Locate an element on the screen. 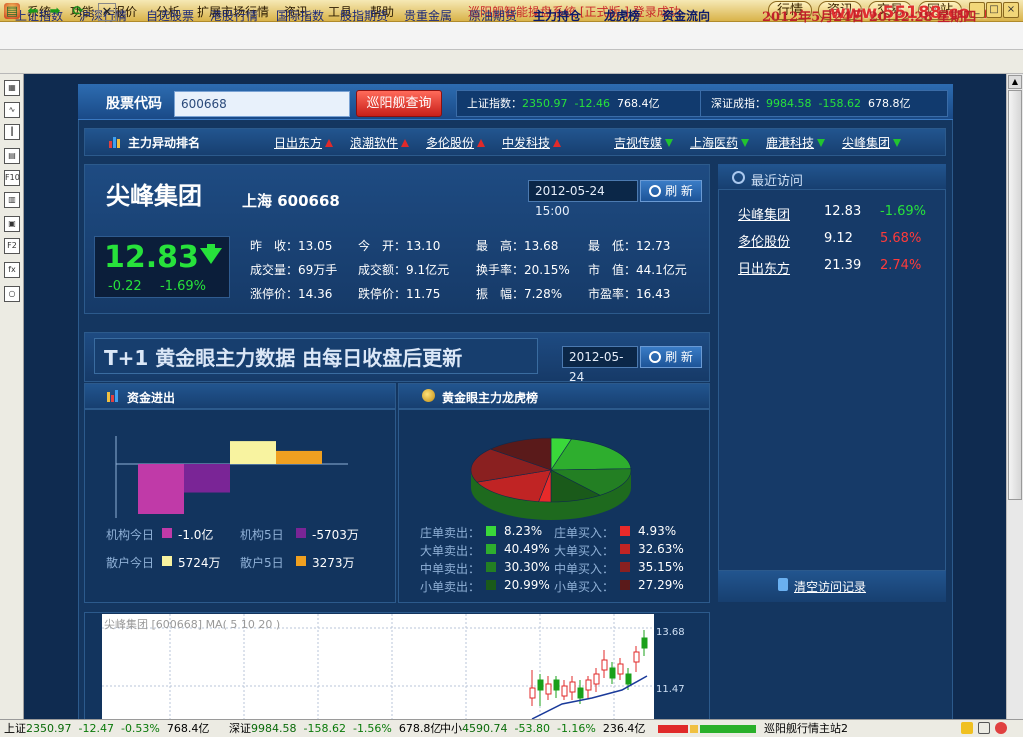 The width and height of the screenshot is (1023, 737). left-toolbar: ▦ ∿ ┃ ▤ F10 ▥ ▣ F2 fx ○ is located at coordinates (12, 396).